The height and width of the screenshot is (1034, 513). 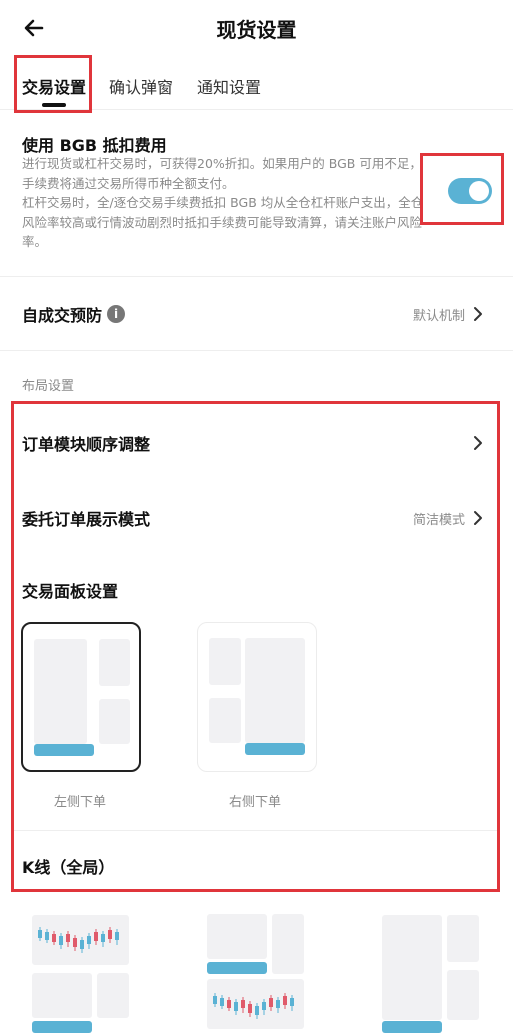 I want to click on info-icon: i, so click(x=116, y=314).